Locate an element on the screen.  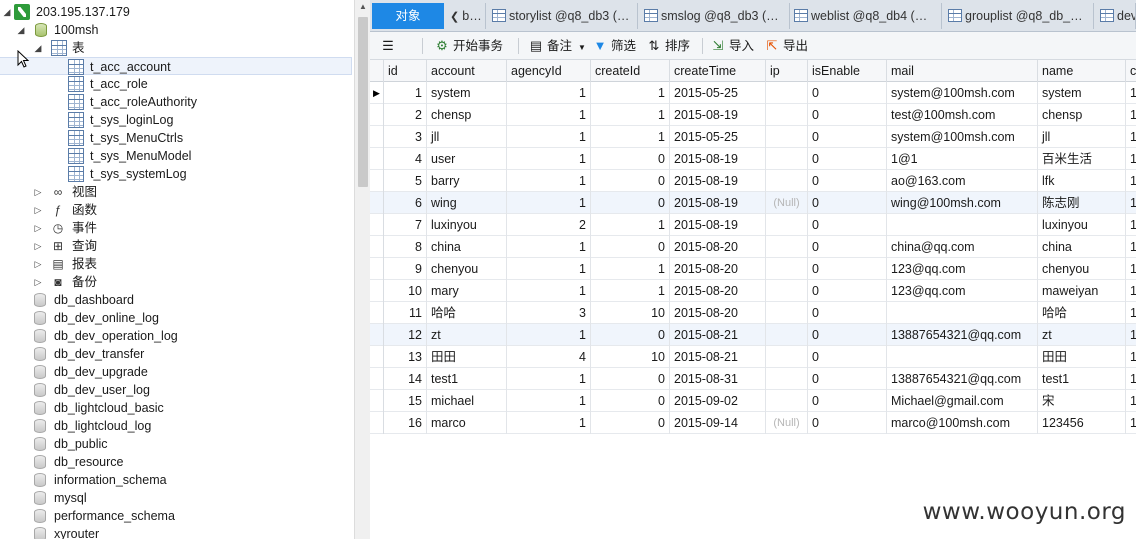
tree-database-xyrouter: xyrouter is located at coordinates (176, 532).